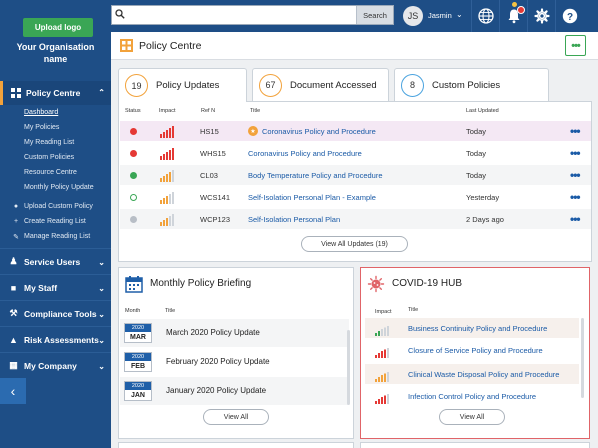 The height and width of the screenshot is (448, 598). Describe the element at coordinates (354, 244) in the screenshot. I see `view-all-updates-button: View All Updates (19)` at that location.